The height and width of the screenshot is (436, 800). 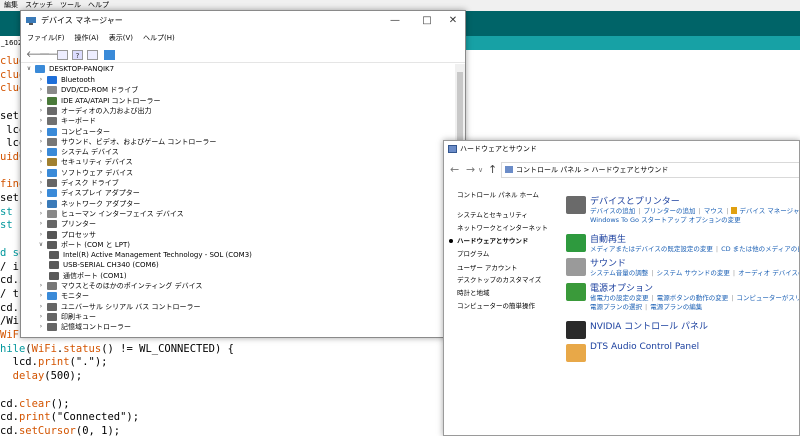 I want to click on category-link: CD または他のメディアの自動再生, so click(x=760, y=249).